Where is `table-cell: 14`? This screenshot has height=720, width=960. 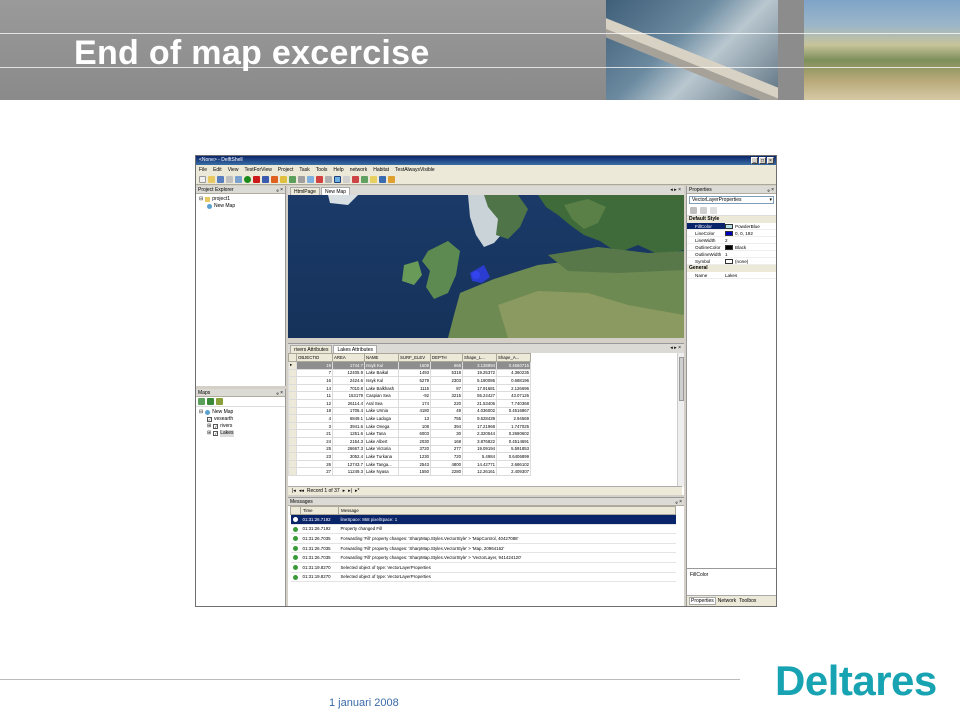
table-cell: 14 is located at coordinates (314, 388).